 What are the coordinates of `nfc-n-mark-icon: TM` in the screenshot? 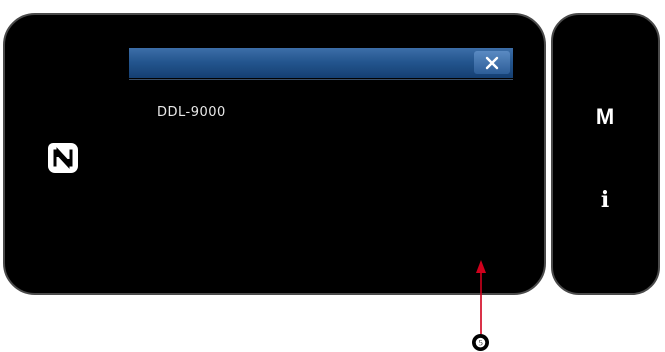 It's located at (65, 158).